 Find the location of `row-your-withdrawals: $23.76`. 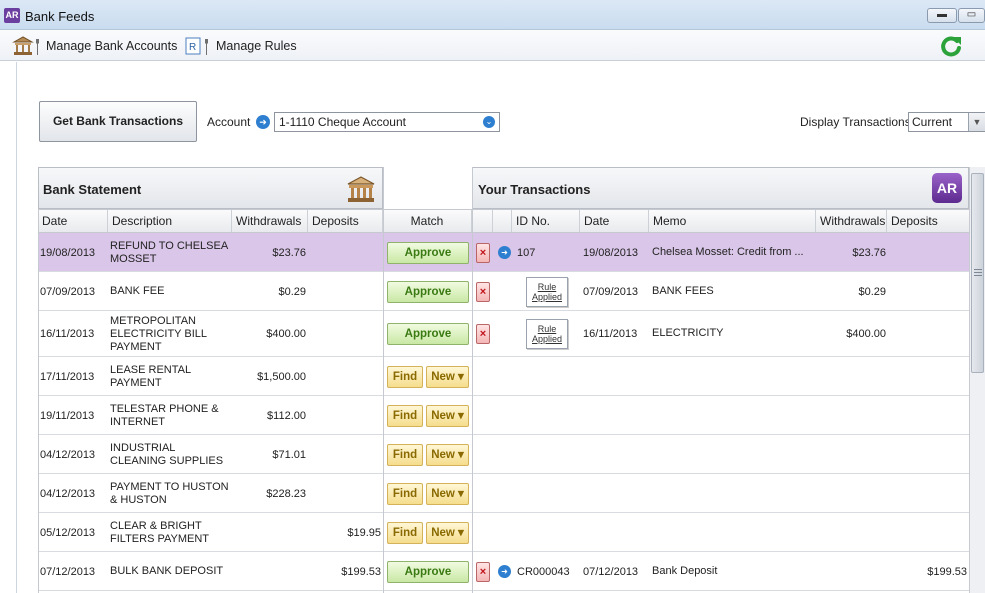

row-your-withdrawals: $23.76 is located at coordinates (869, 252).